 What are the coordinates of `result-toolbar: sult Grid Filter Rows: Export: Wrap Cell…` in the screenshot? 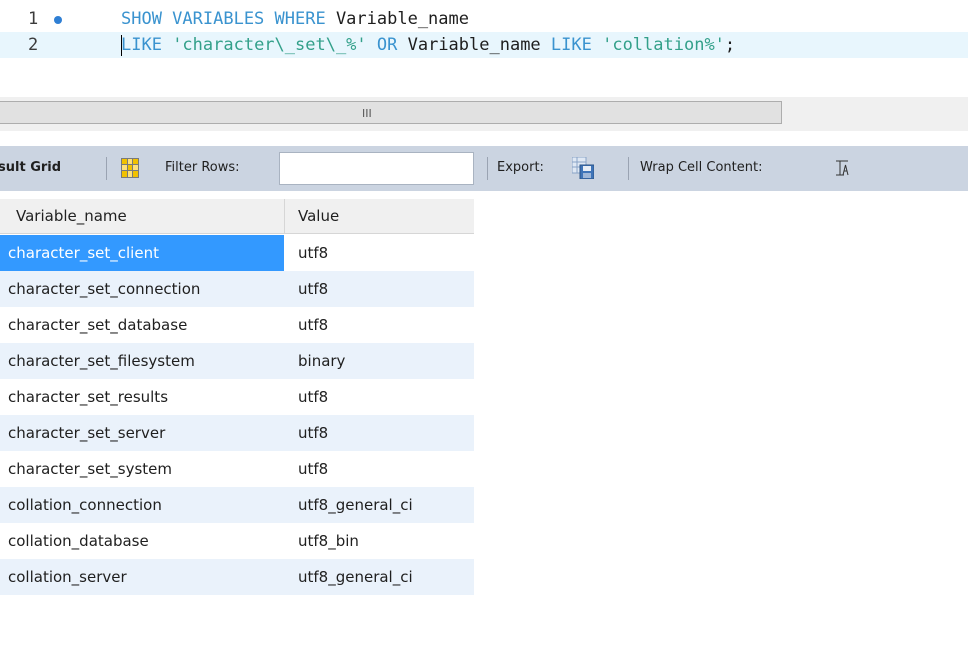 It's located at (484, 168).